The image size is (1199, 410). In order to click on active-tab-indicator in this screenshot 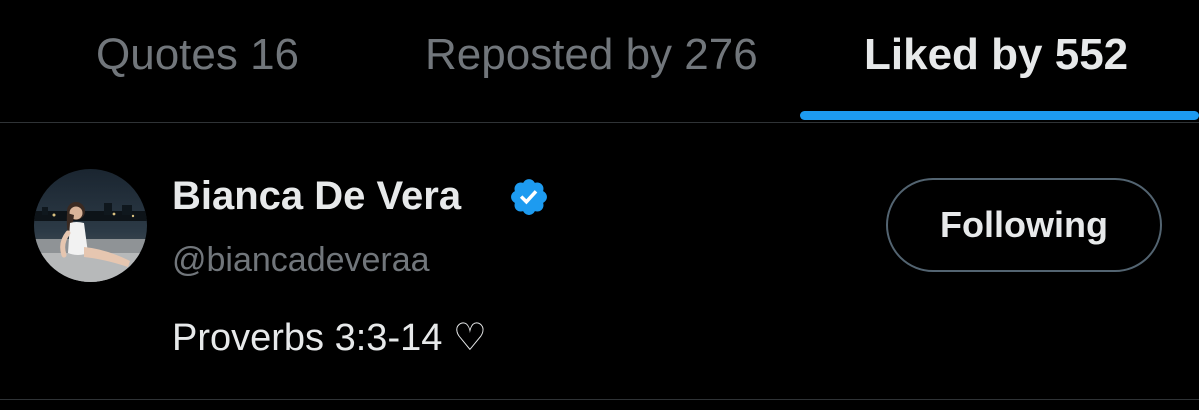, I will do `click(999, 115)`.